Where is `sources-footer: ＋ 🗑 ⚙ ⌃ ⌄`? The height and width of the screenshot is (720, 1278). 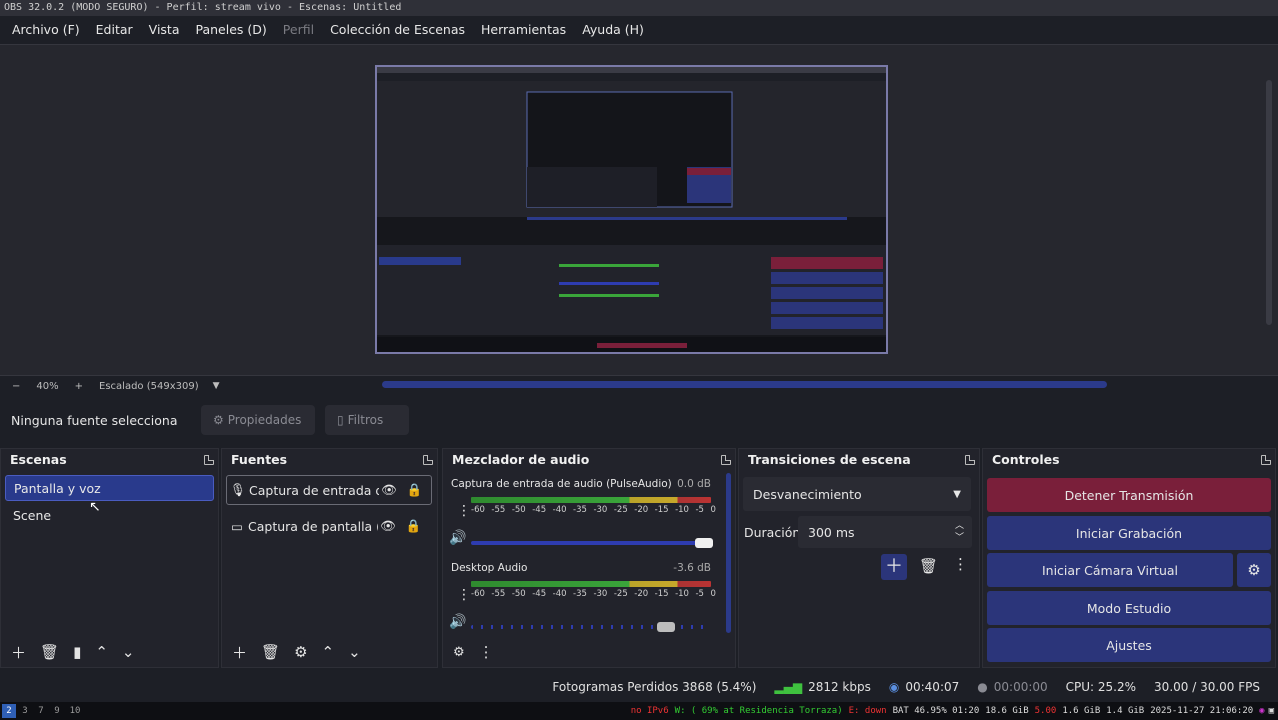 sources-footer: ＋ 🗑 ⚙ ⌃ ⌄ is located at coordinates (329, 652).